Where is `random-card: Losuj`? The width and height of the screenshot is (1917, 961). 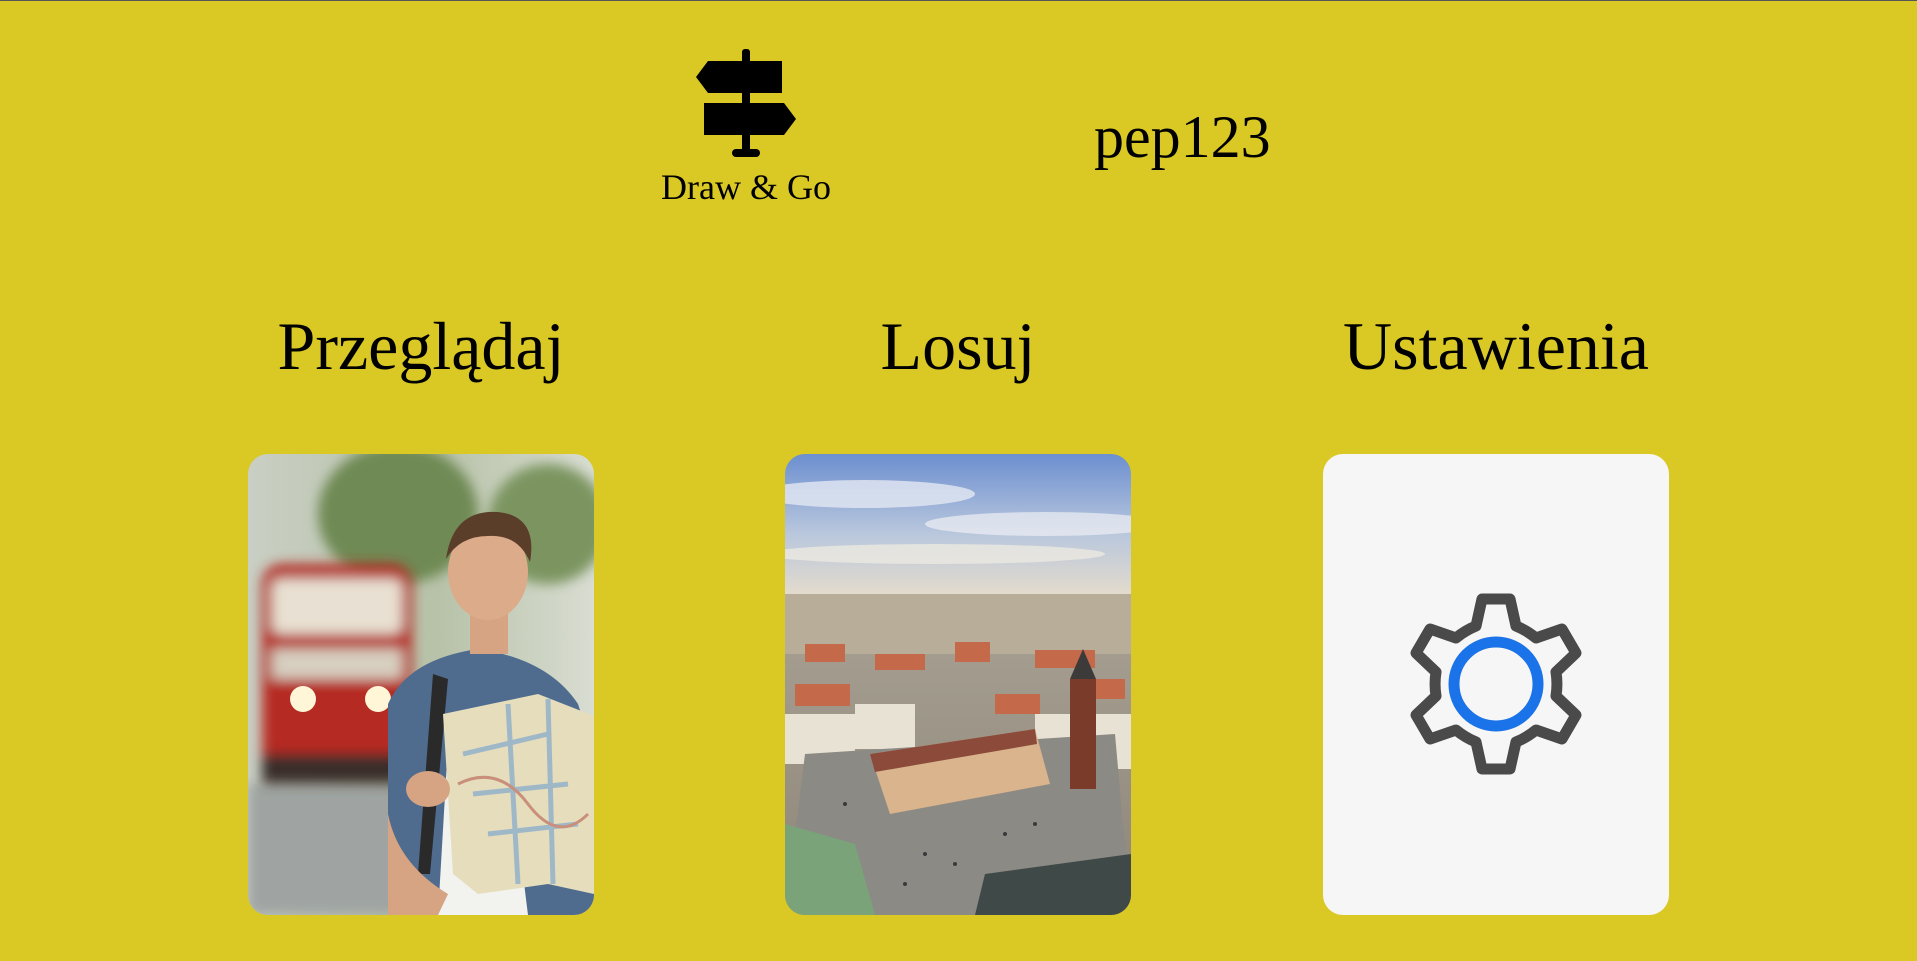 random-card: Losuj is located at coordinates (958, 608).